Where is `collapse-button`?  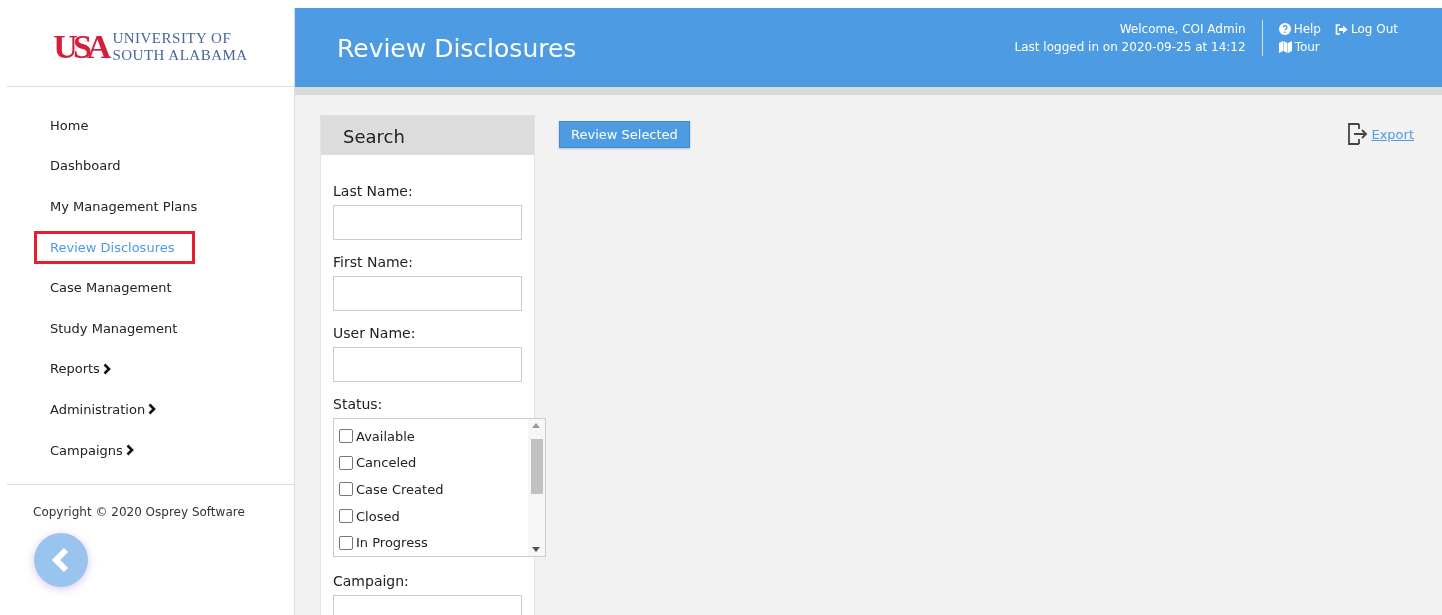 collapse-button is located at coordinates (61, 560).